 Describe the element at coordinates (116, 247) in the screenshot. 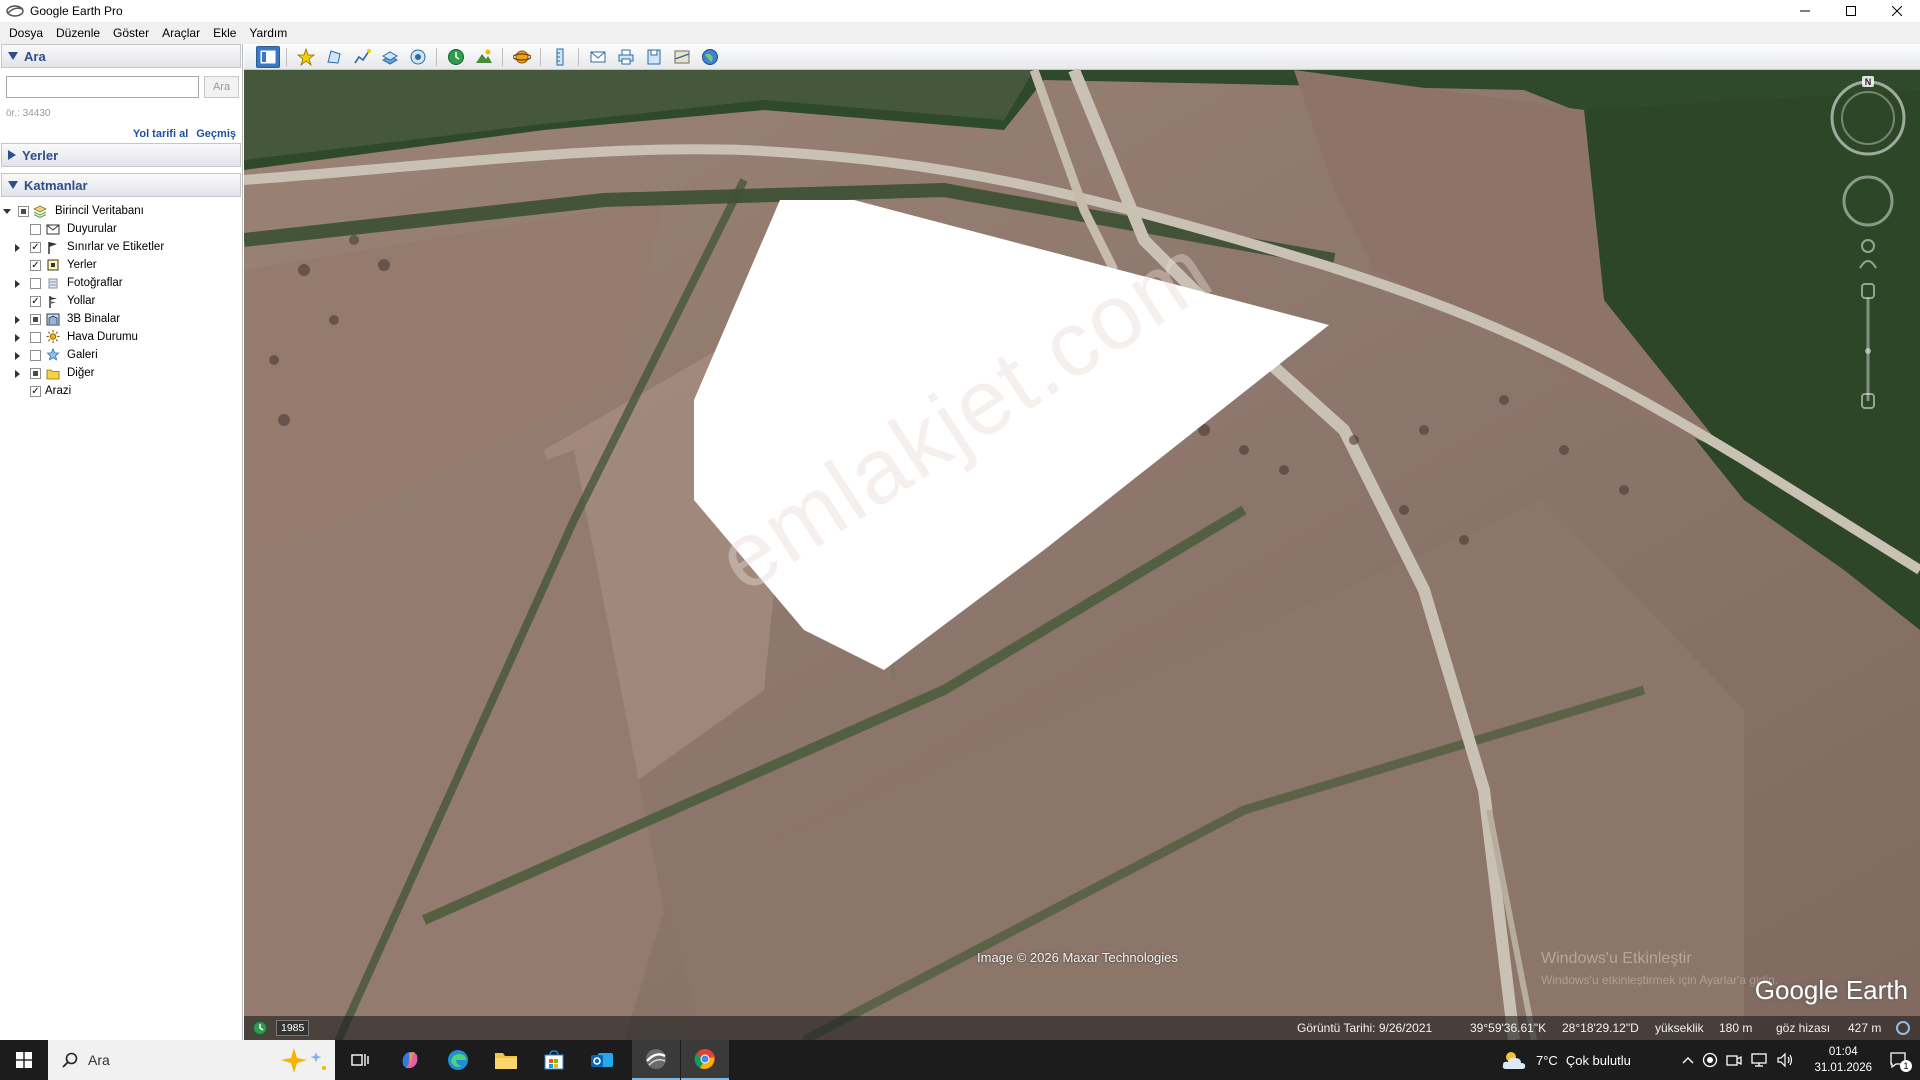

I see `layer-label: Sınırlar ve Etiketler` at that location.